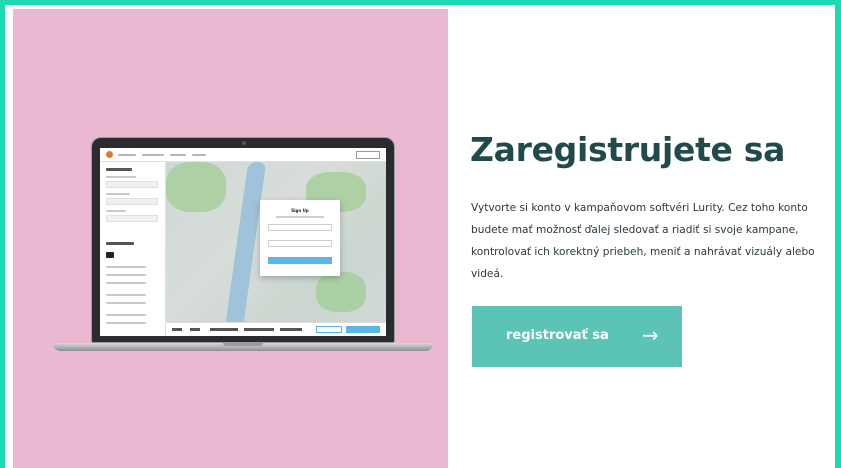 This screenshot has width=841, height=468. Describe the element at coordinates (650, 335) in the screenshot. I see `arrow-right-icon: →` at that location.